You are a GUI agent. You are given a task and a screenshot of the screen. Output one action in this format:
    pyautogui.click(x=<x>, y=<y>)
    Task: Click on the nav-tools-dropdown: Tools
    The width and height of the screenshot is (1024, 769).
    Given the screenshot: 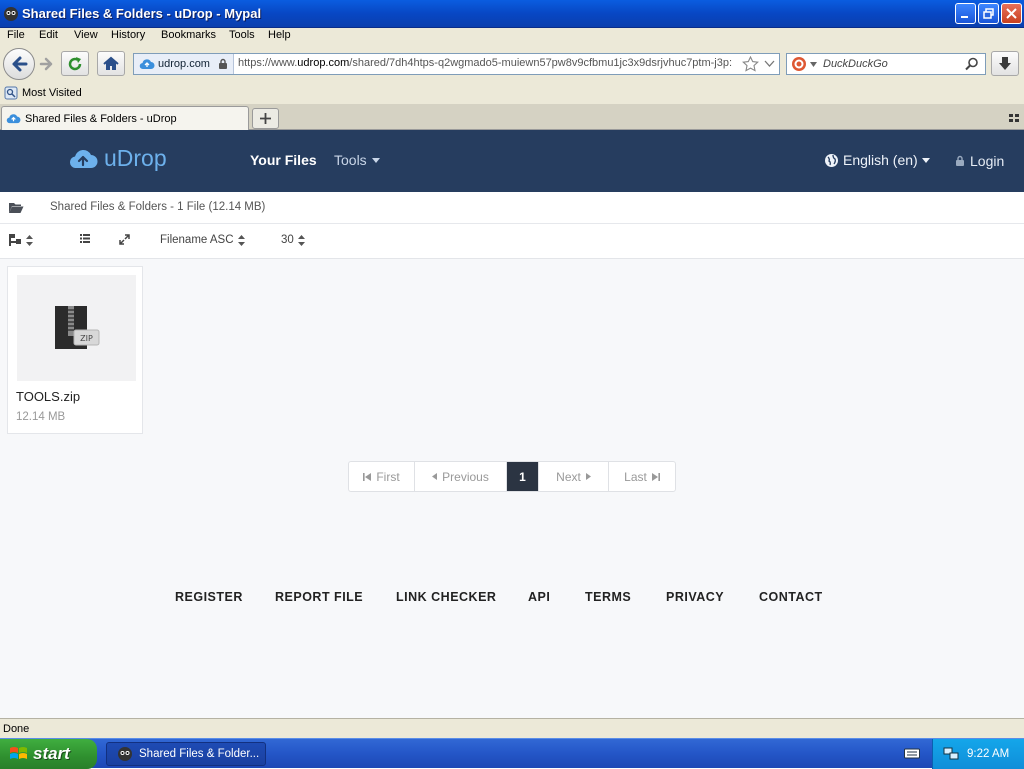 What is the action you would take?
    pyautogui.click(x=357, y=160)
    